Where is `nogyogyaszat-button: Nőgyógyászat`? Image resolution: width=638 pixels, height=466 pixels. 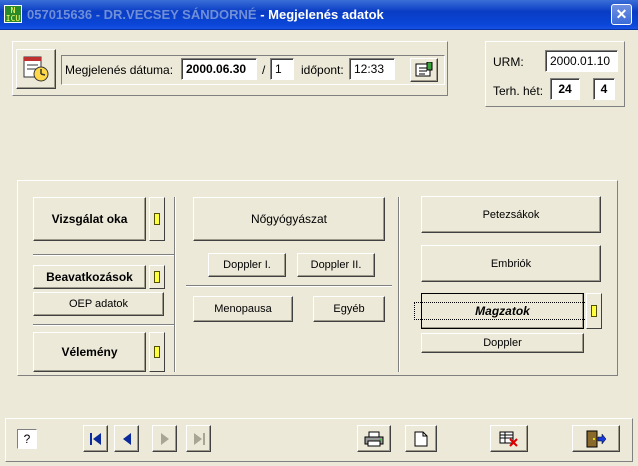 nogyogyaszat-button: Nőgyógyászat is located at coordinates (289, 219).